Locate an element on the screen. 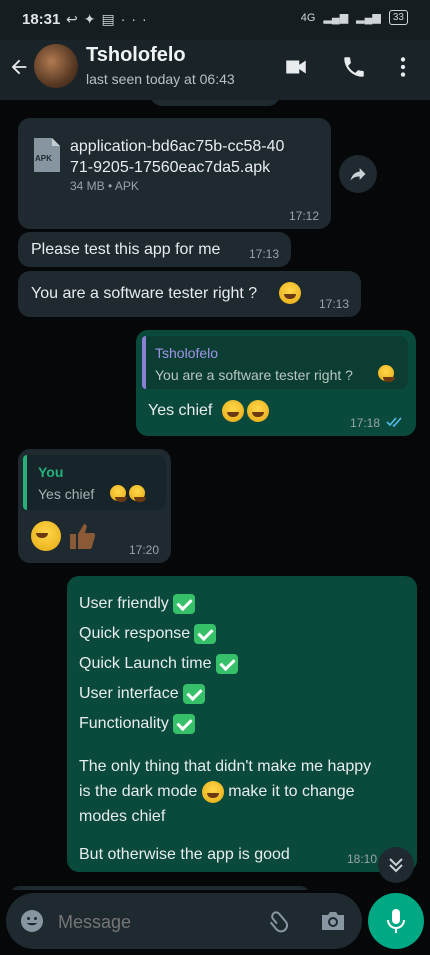  more-options-icon is located at coordinates (403, 67).